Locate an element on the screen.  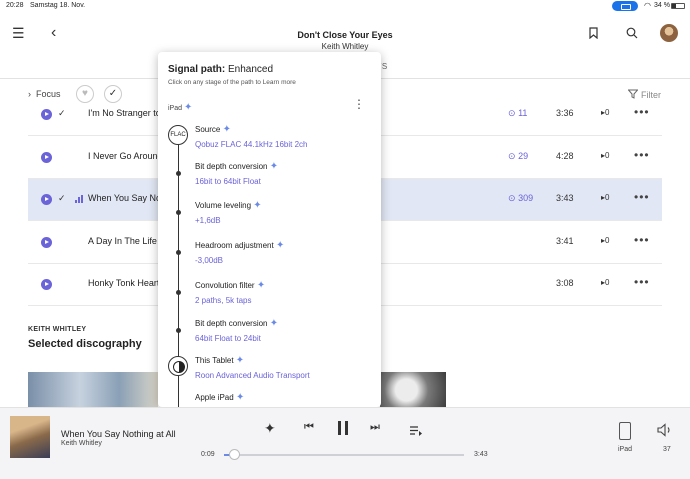
avatar is located at coordinates (669, 33).